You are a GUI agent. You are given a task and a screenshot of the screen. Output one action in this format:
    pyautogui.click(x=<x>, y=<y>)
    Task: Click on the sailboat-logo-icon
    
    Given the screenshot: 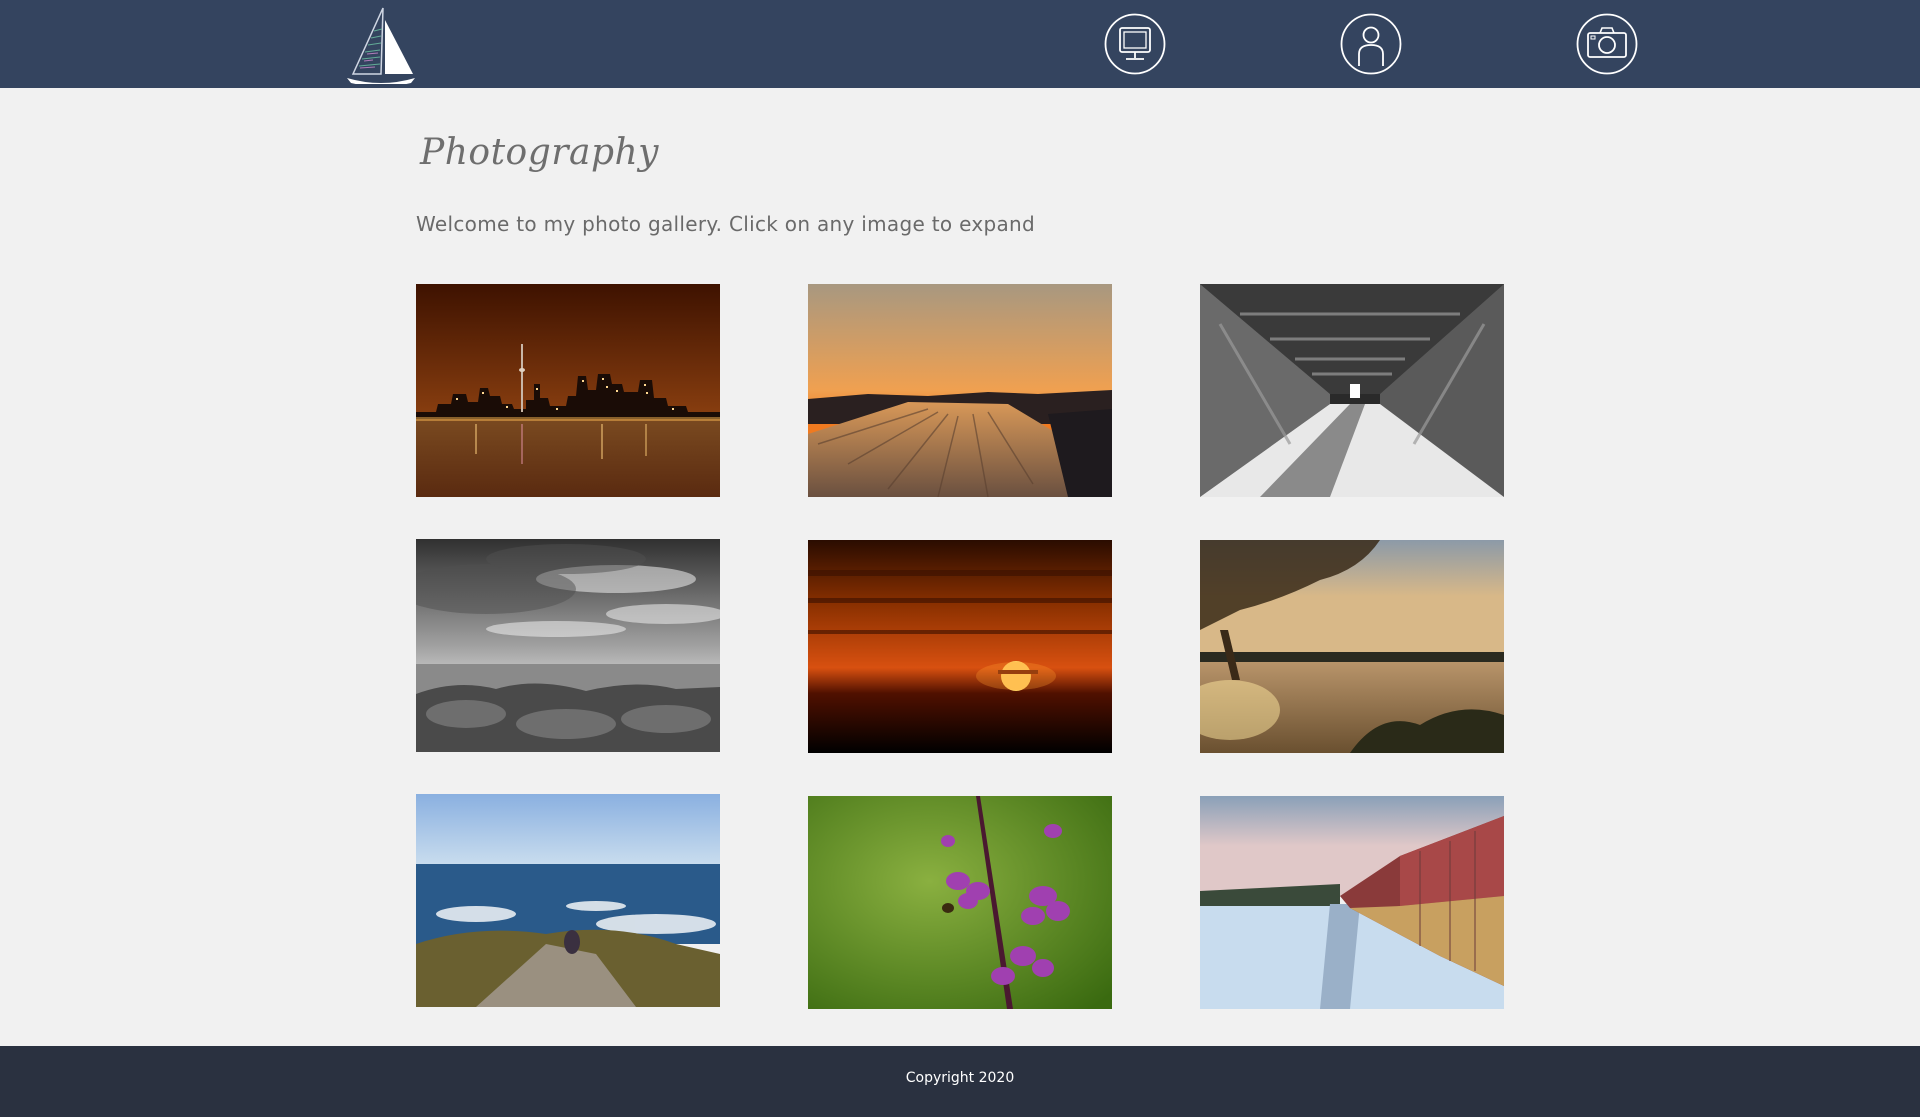 What is the action you would take?
    pyautogui.click(x=381, y=45)
    